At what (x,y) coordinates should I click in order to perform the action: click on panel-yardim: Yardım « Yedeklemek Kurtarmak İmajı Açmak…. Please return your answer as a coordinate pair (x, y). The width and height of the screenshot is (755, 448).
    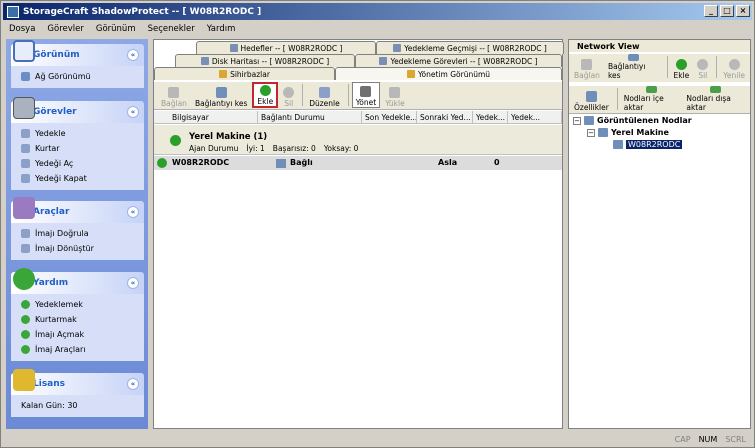
    Looking at the image, I should click on (77, 314).